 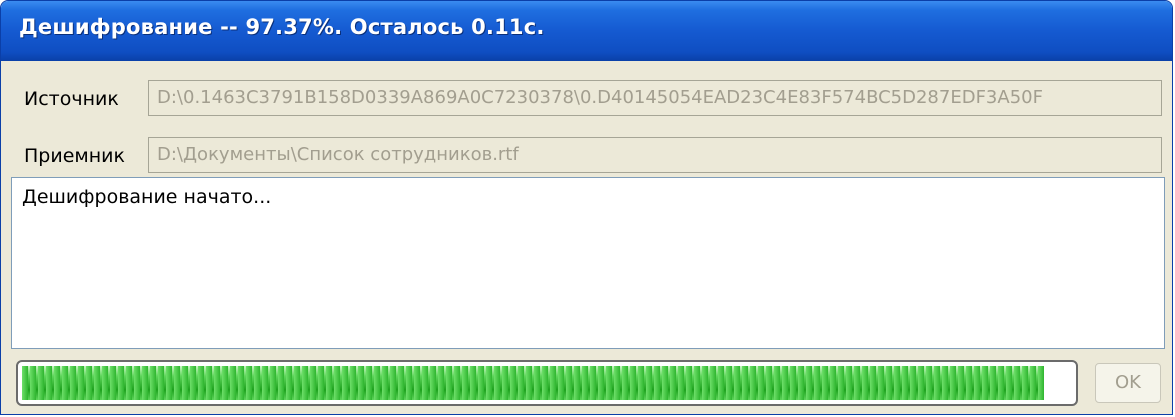 What do you see at coordinates (282, 27) in the screenshot?
I see `window-title: Дешифрование -- 97.37%. Осталось 0.11с.` at bounding box center [282, 27].